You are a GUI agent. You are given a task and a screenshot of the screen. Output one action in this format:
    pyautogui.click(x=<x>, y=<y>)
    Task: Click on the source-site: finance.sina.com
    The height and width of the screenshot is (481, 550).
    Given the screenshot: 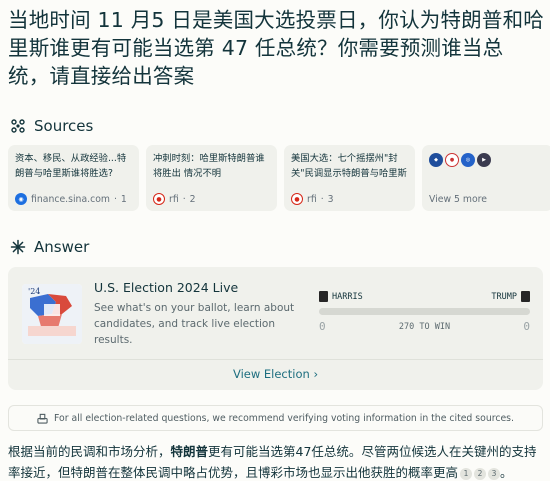 What is the action you would take?
    pyautogui.click(x=70, y=199)
    